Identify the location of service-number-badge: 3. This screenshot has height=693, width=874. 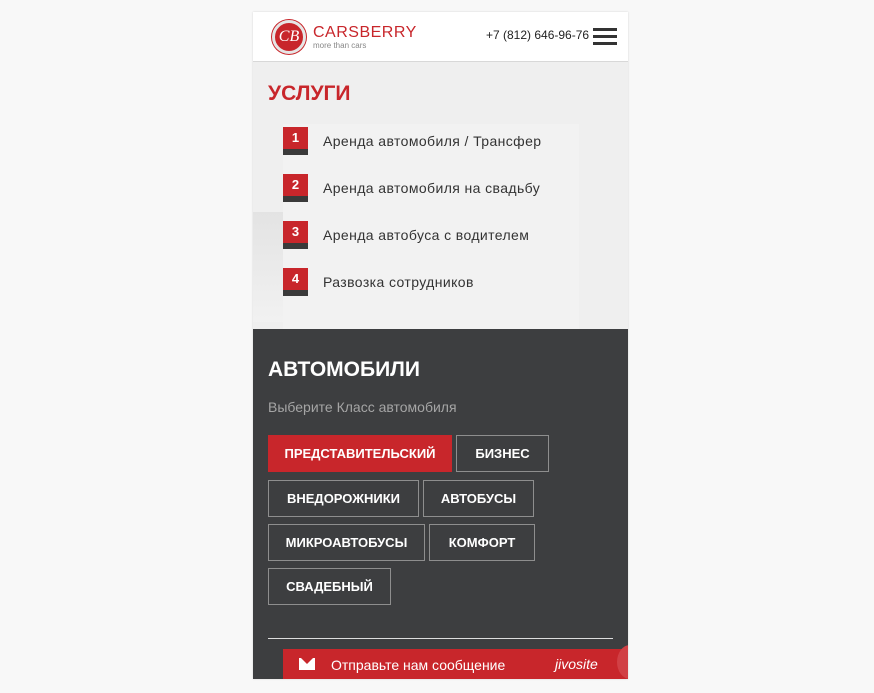
(295, 235).